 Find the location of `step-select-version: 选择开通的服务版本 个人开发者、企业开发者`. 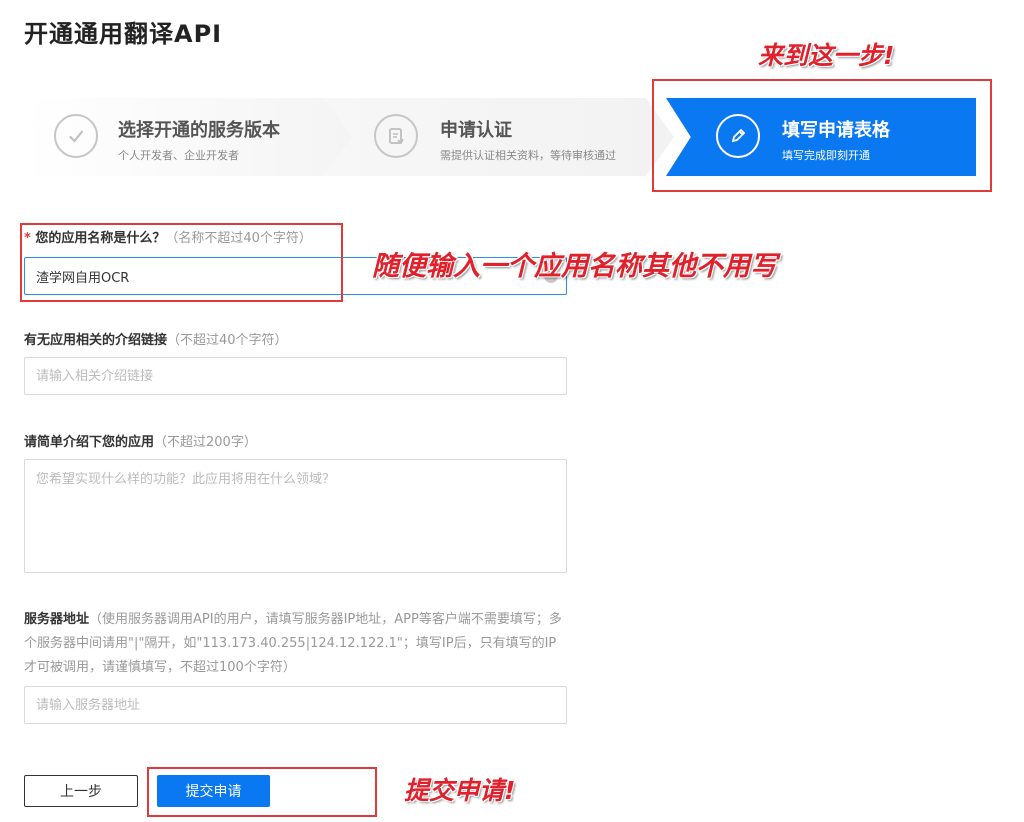

step-select-version: 选择开通的服务版本 个人开发者、企业开发者 is located at coordinates (189, 137).